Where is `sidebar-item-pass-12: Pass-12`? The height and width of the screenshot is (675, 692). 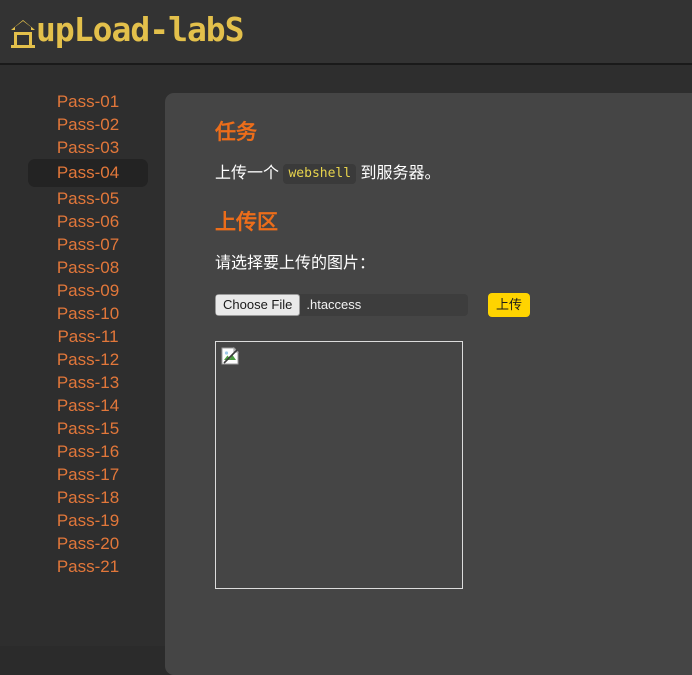
sidebar-item-pass-12: Pass-12 is located at coordinates (88, 359).